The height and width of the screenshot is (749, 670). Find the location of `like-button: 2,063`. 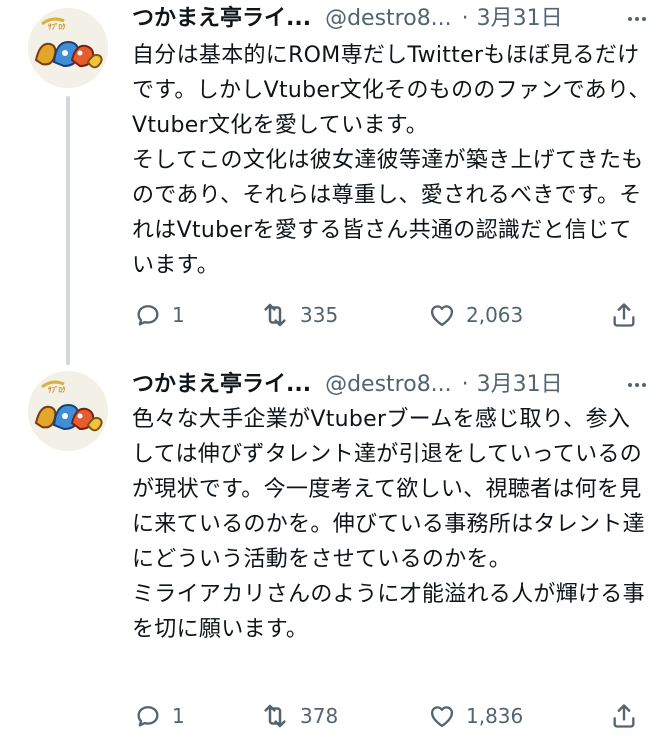

like-button: 2,063 is located at coordinates (475, 315).